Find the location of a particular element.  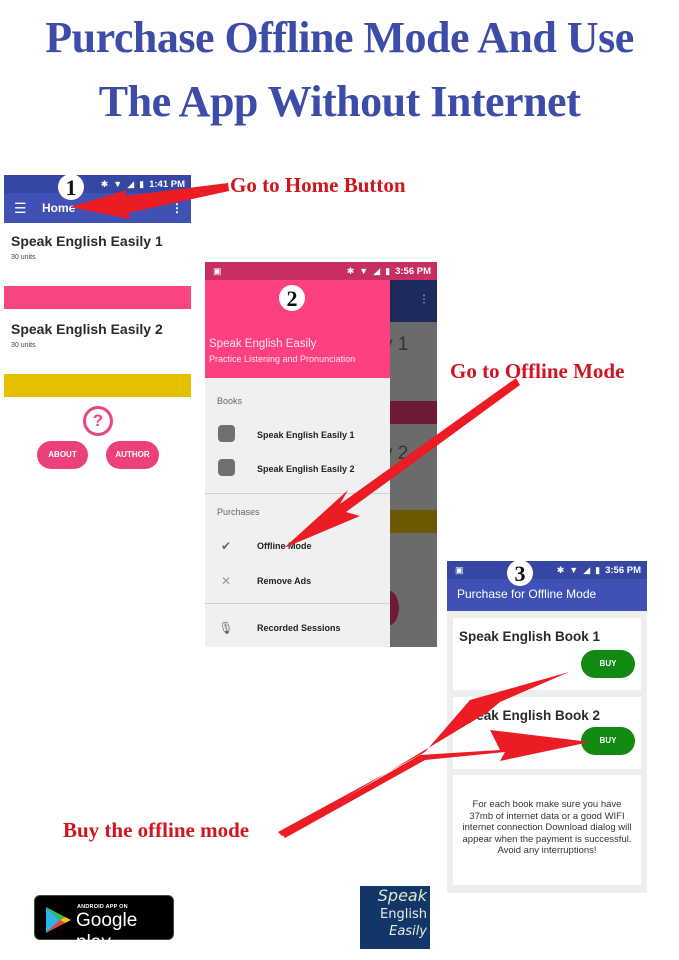

section-purchases: Purchases is located at coordinates (238, 512).